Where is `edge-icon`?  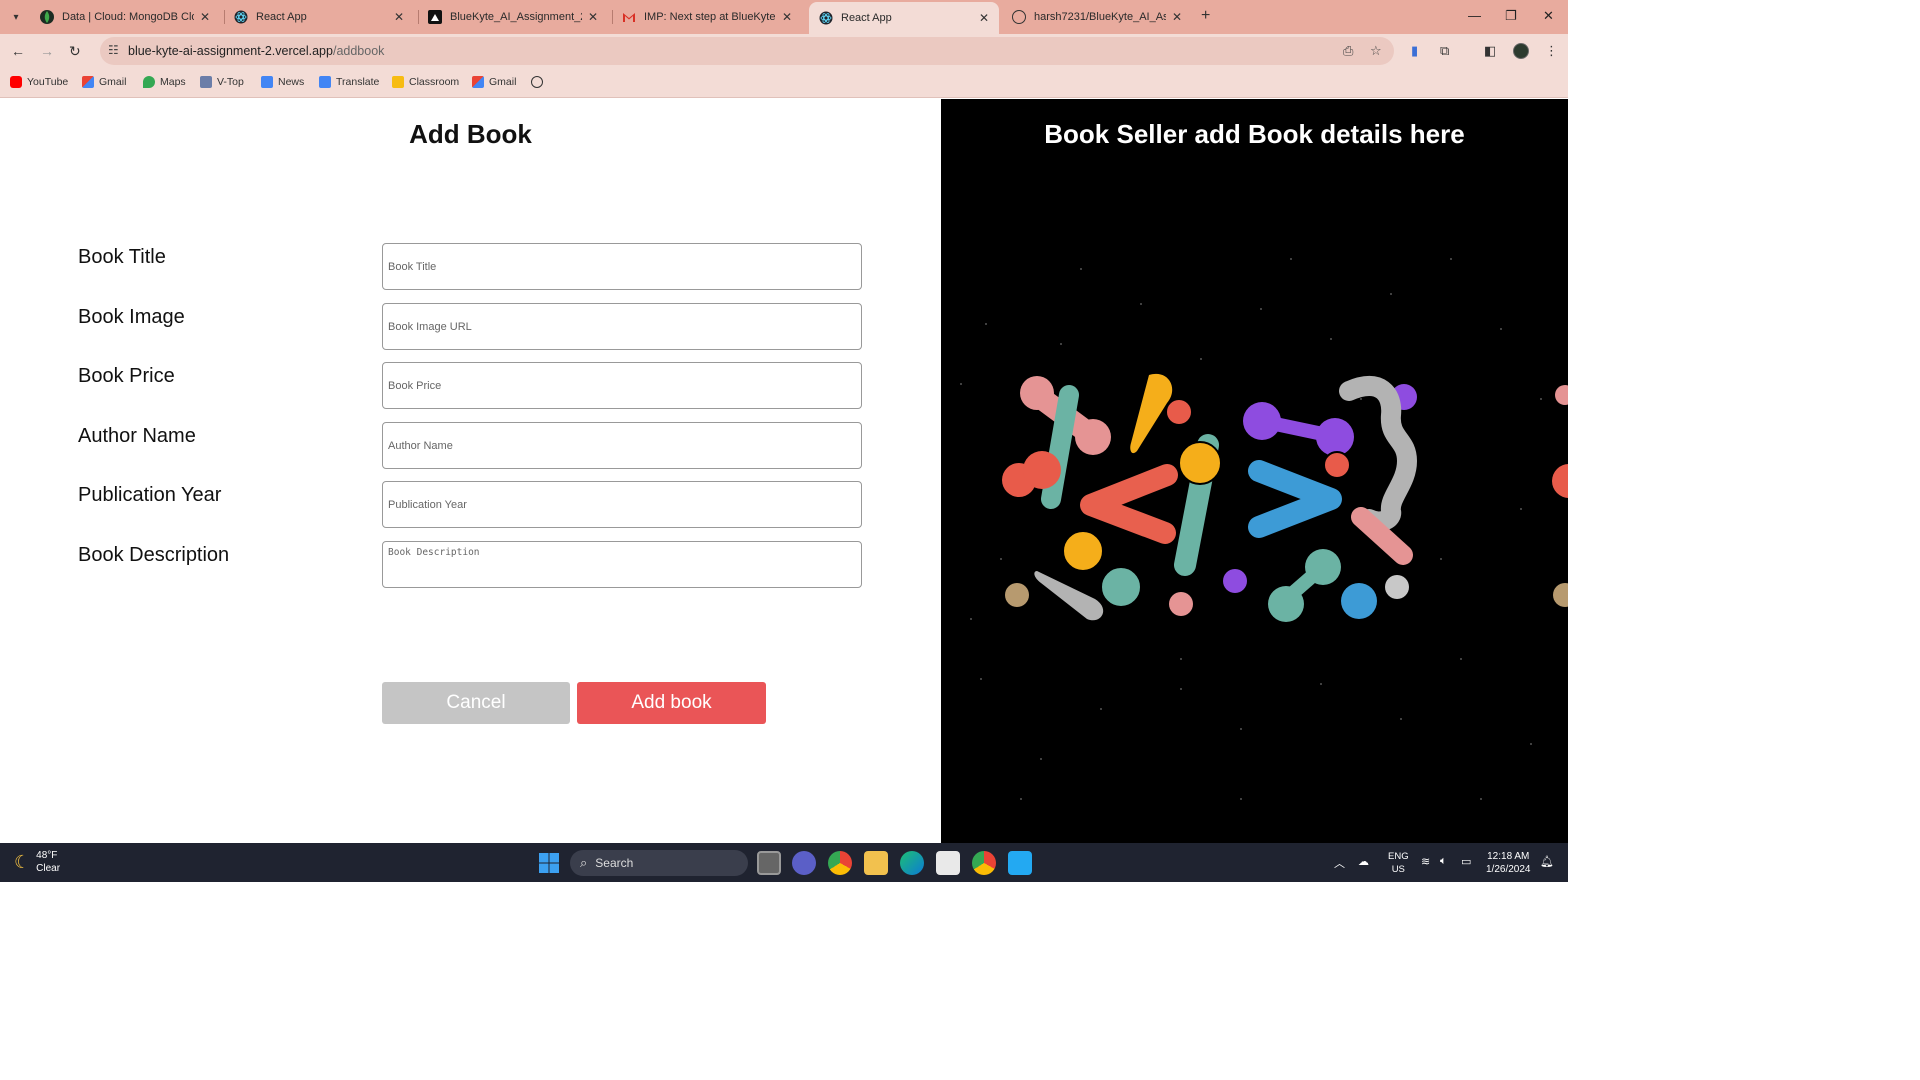 edge-icon is located at coordinates (912, 863).